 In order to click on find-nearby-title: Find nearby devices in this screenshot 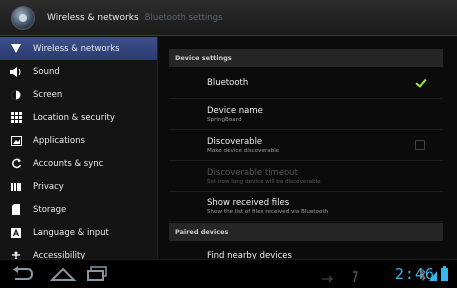, I will do `click(249, 255)`.